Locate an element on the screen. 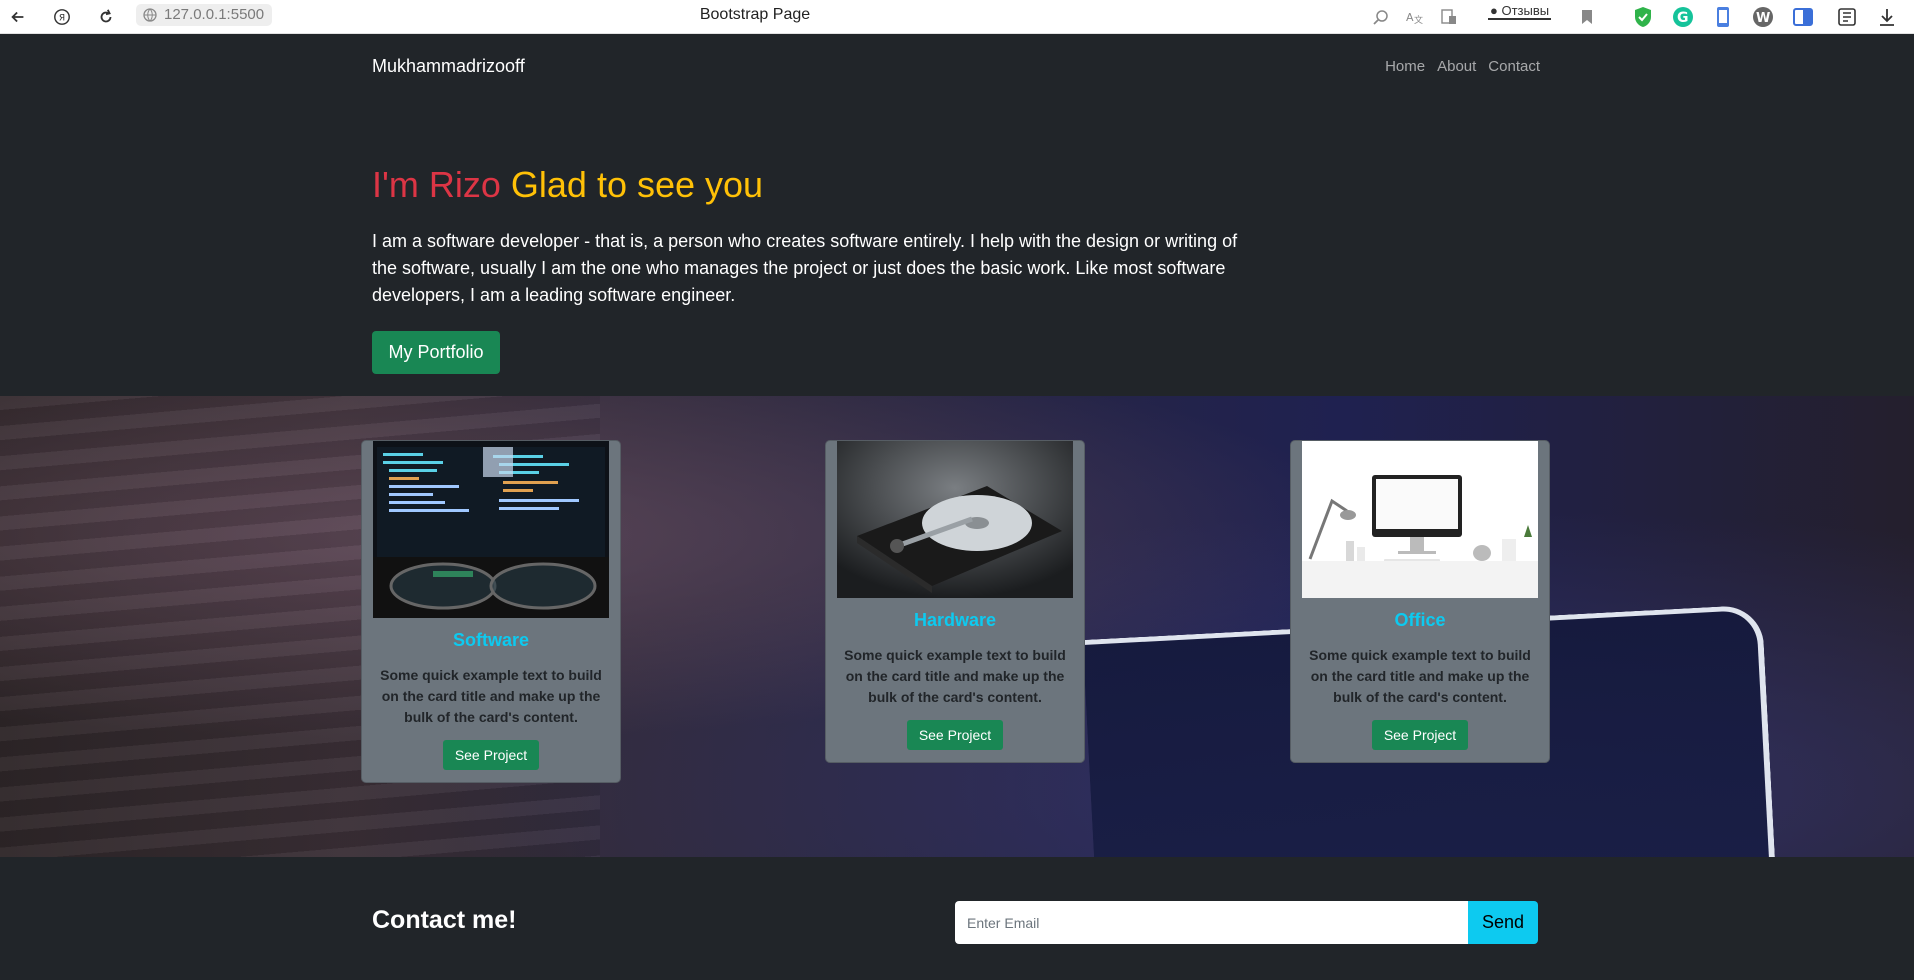  hard-drive-image is located at coordinates (955, 519).